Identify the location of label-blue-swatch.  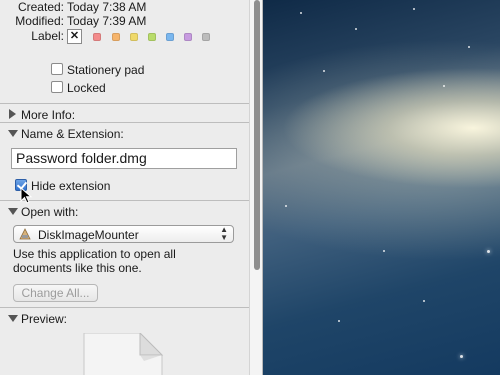
(170, 37).